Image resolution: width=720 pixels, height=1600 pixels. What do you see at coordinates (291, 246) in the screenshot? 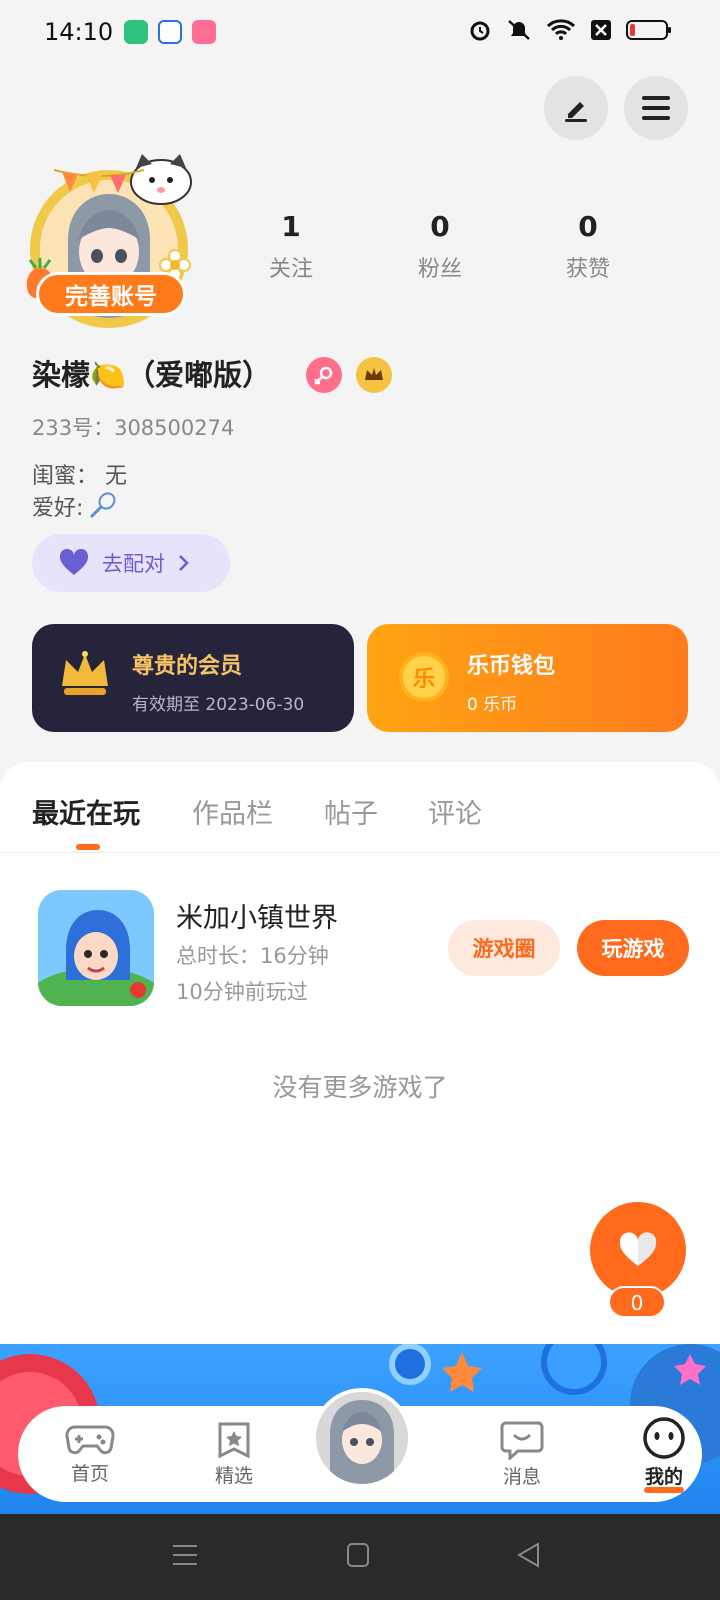
I see `stat-following: 1 关注` at bounding box center [291, 246].